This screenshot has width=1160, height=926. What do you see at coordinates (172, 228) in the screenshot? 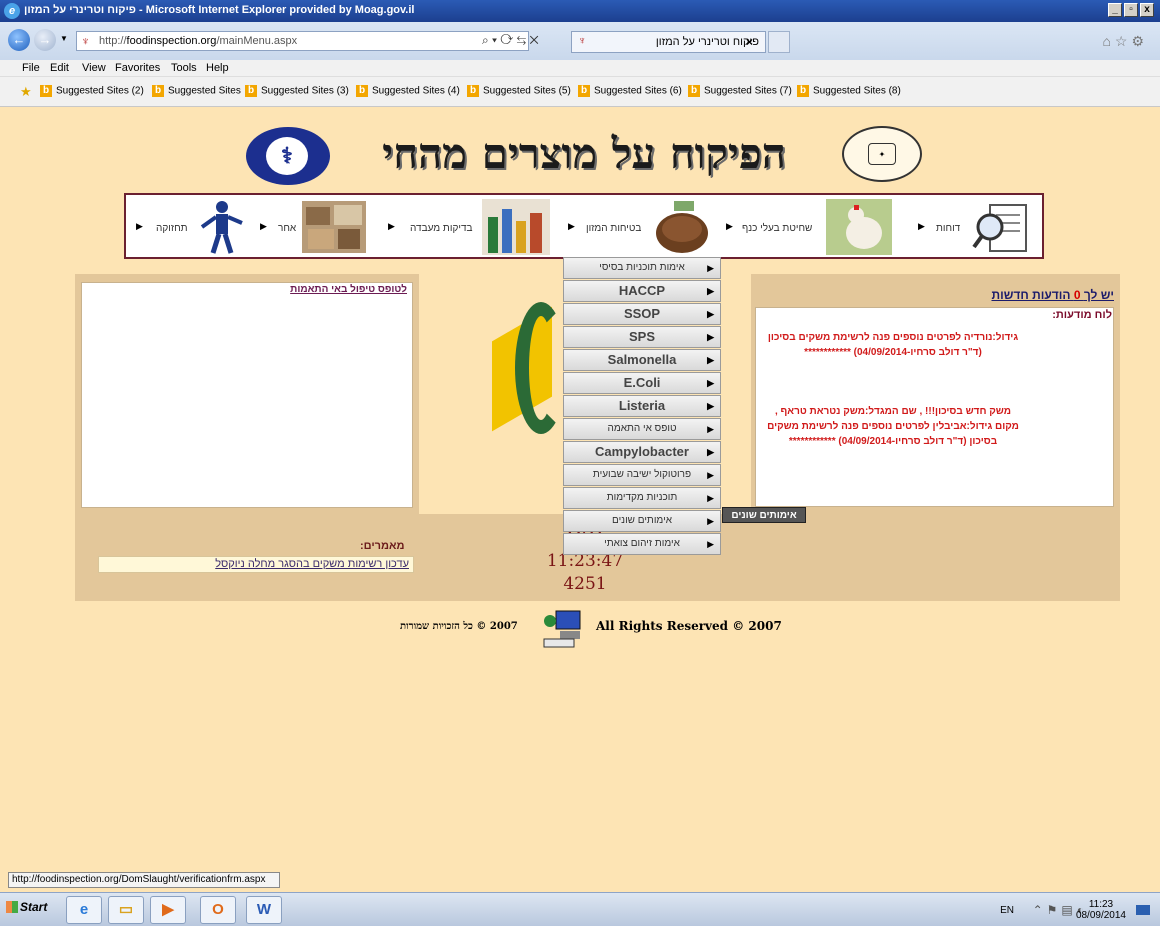
I see `nav-label: תחזוקה` at bounding box center [172, 228].